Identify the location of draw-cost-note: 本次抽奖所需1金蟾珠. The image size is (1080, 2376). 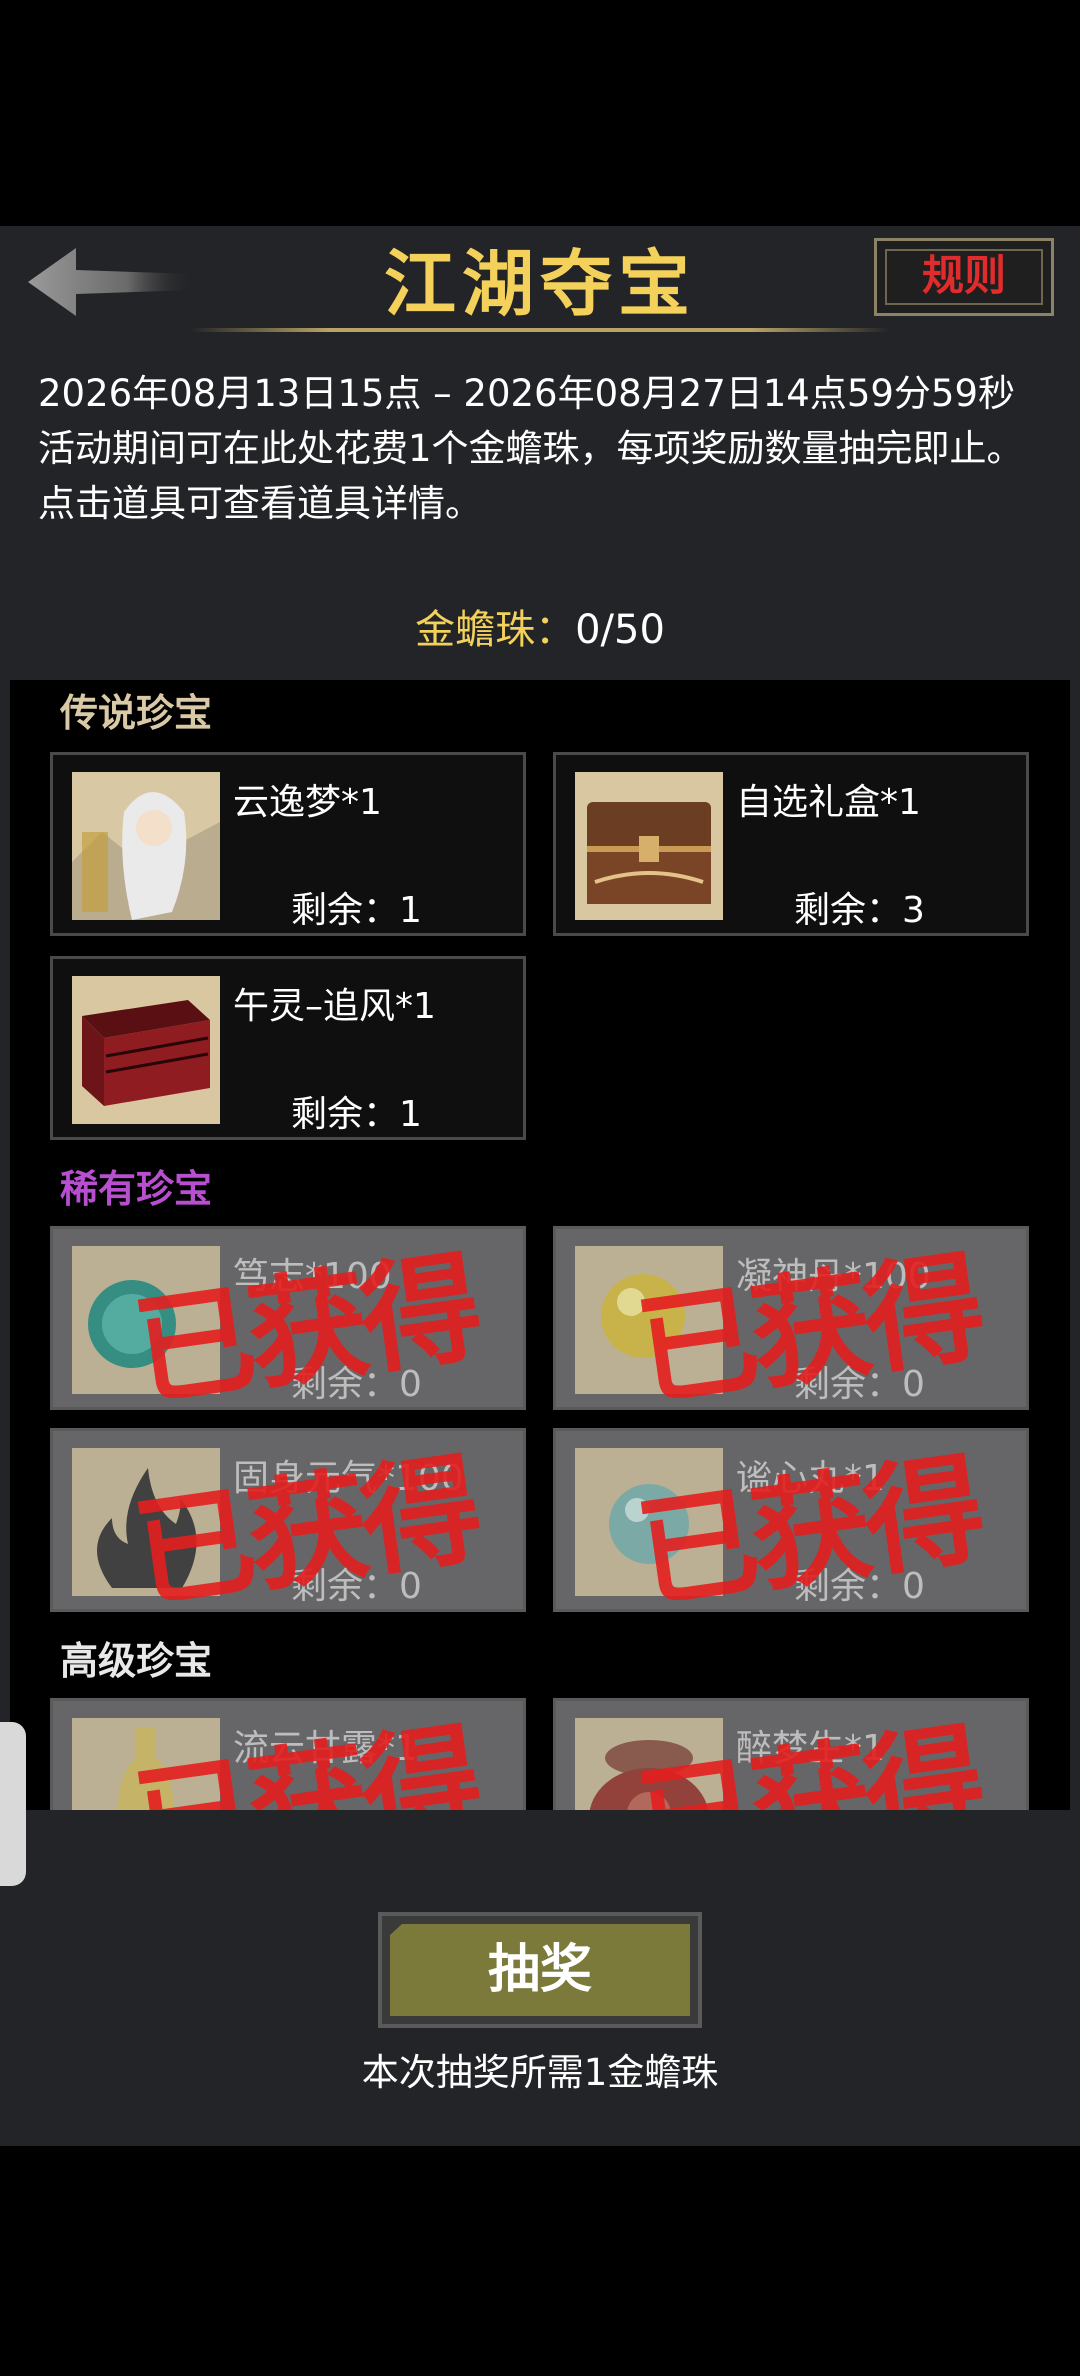
(540, 2072).